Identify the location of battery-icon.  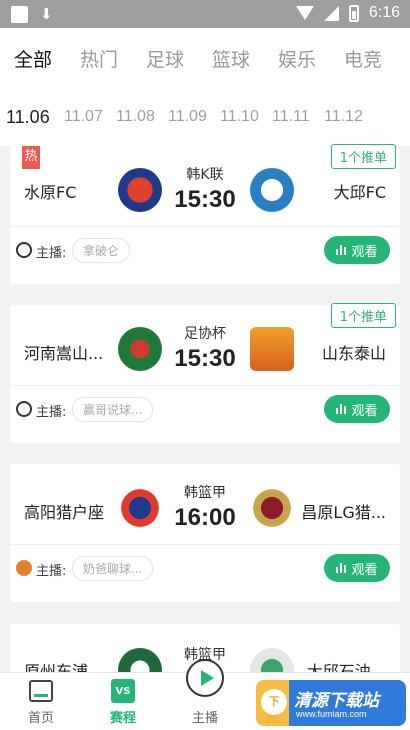
(353, 13).